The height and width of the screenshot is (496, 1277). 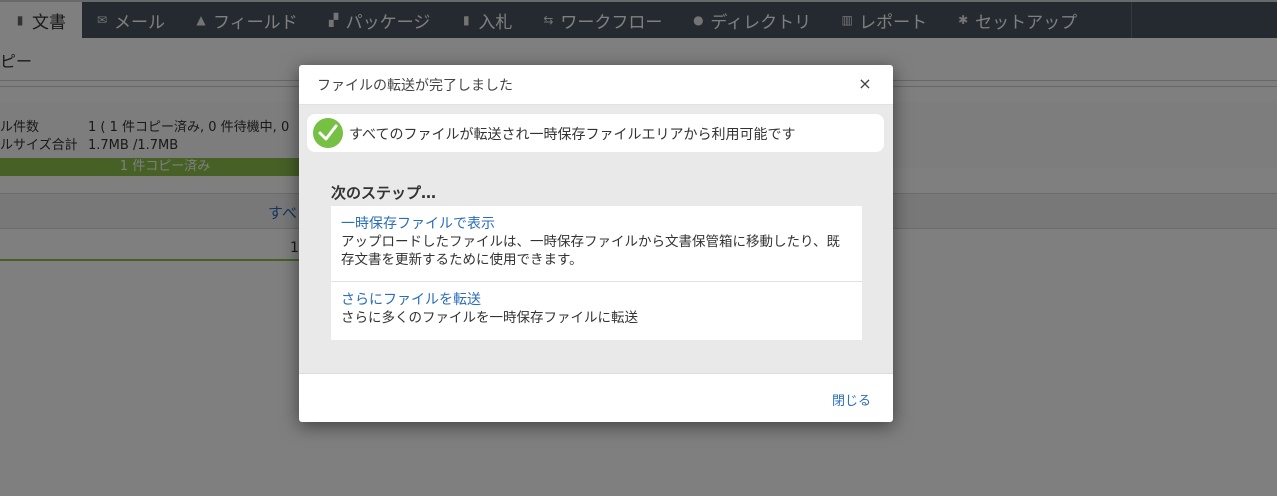 What do you see at coordinates (415, 86) in the screenshot?
I see `dialog-title: ファイルの転送が完了しました` at bounding box center [415, 86].